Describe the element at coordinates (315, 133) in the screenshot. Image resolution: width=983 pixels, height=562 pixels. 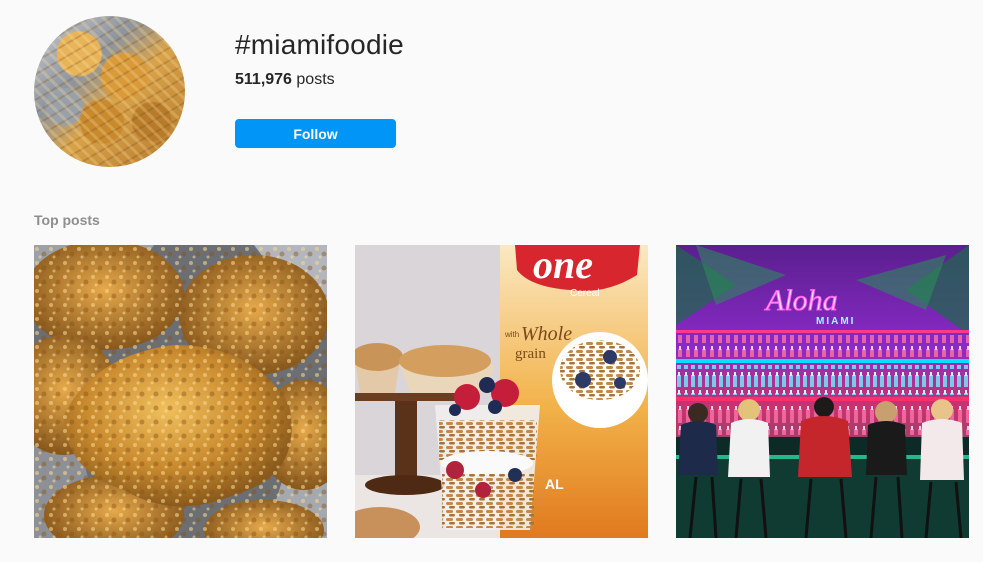
I see `follow-button: Follow` at that location.